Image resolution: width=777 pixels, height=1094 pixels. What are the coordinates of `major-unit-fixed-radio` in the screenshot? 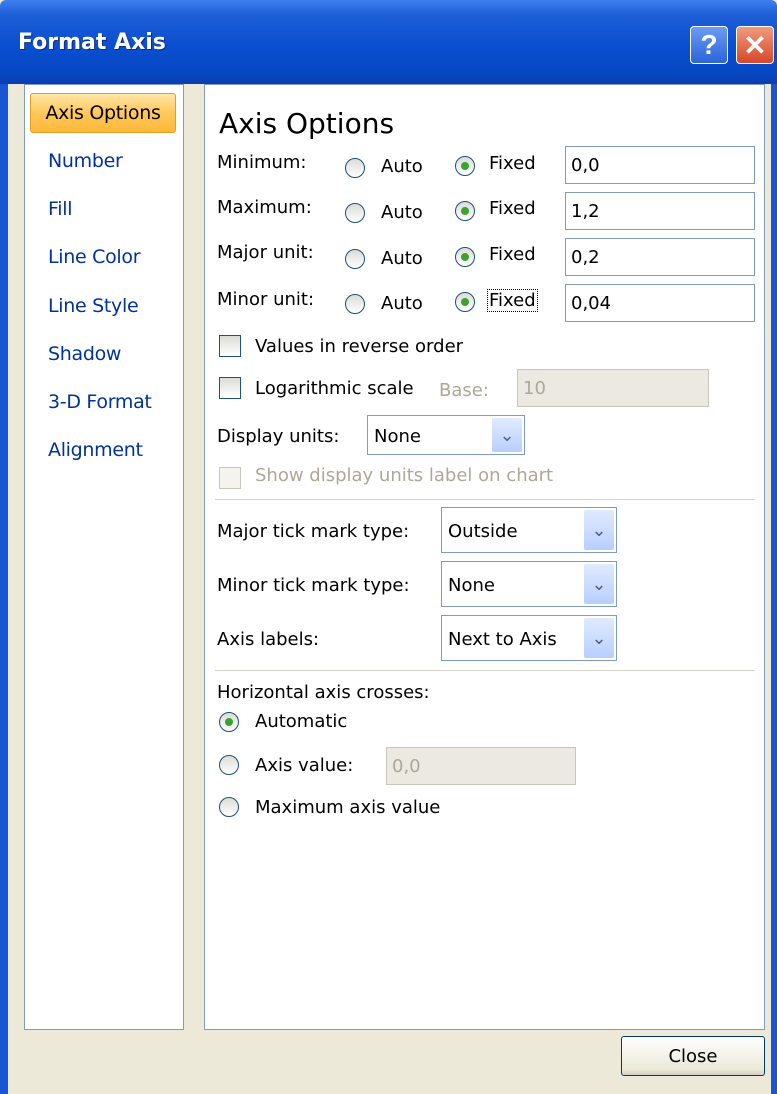 It's located at (465, 257).